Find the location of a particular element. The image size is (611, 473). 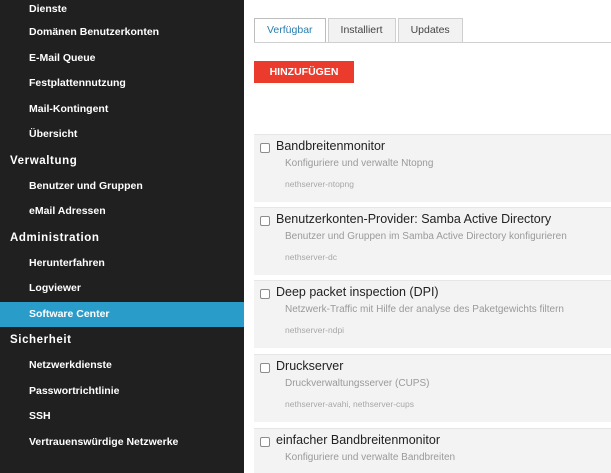

package-description: Konfiguriere und verwalte Ntopng is located at coordinates (359, 163).